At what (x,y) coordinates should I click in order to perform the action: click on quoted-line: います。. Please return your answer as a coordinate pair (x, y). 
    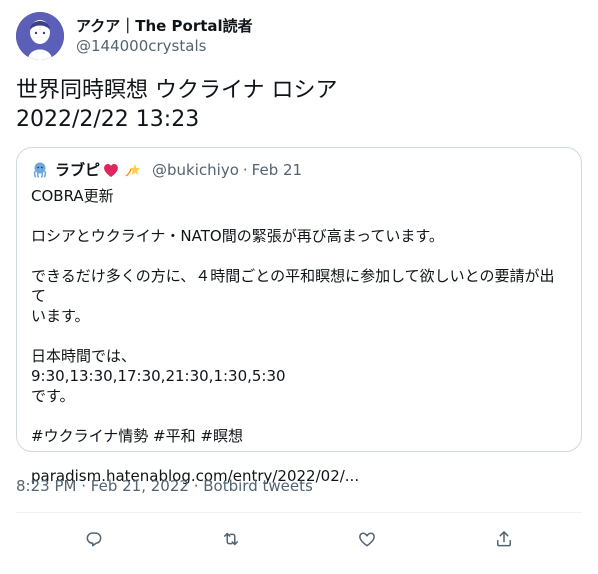
    Looking at the image, I should click on (60, 316).